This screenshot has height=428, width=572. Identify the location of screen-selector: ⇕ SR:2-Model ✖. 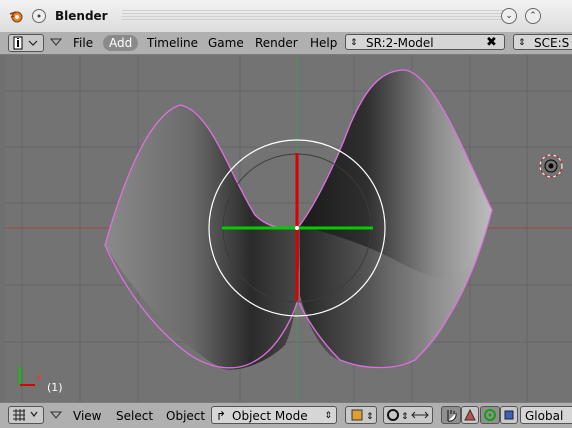
(425, 42).